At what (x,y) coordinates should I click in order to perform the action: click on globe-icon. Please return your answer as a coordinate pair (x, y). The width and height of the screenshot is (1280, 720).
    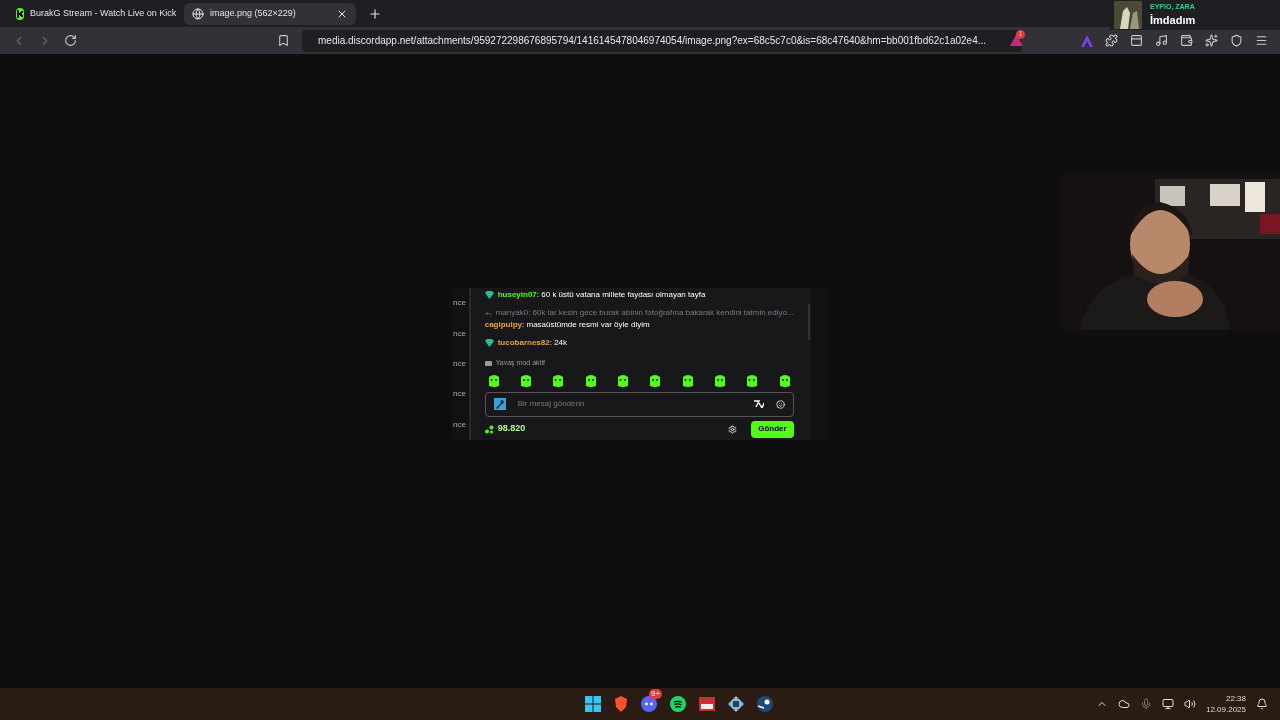
    Looking at the image, I should click on (198, 13).